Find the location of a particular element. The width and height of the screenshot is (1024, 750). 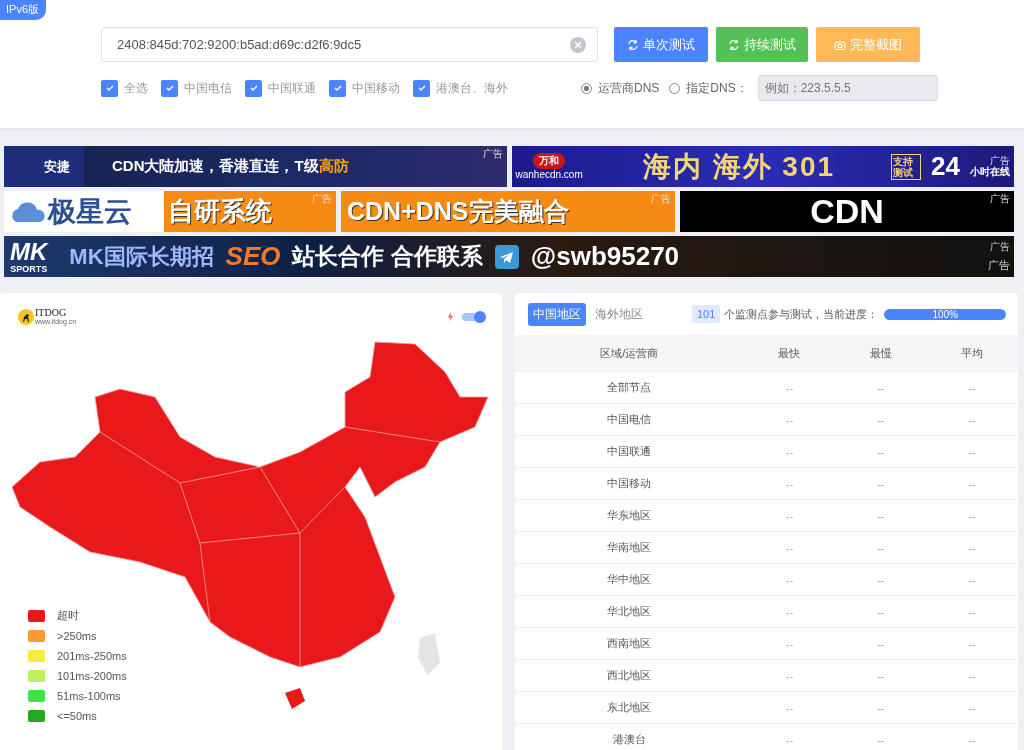

column-header: 区域/运营商 is located at coordinates (629, 353).